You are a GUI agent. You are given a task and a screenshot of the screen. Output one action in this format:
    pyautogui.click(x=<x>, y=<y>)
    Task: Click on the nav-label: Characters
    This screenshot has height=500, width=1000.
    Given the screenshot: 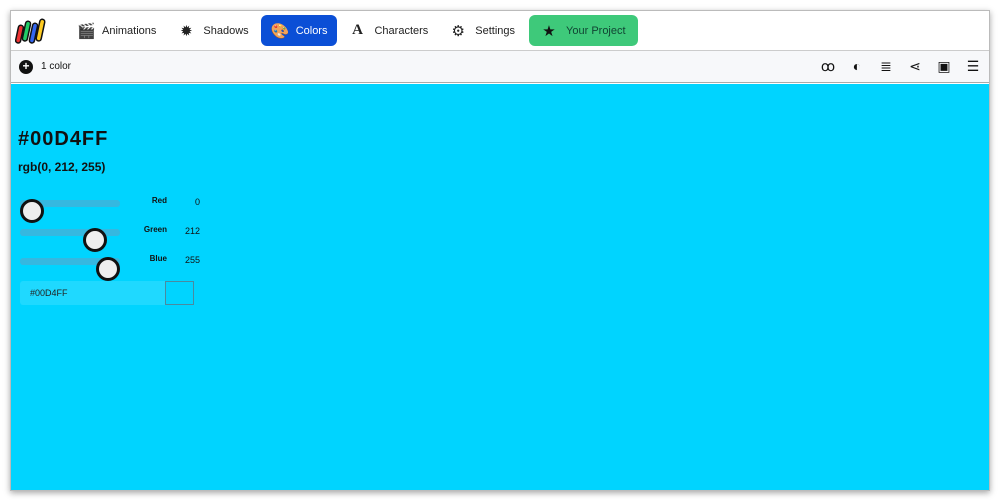 What is the action you would take?
    pyautogui.click(x=401, y=30)
    